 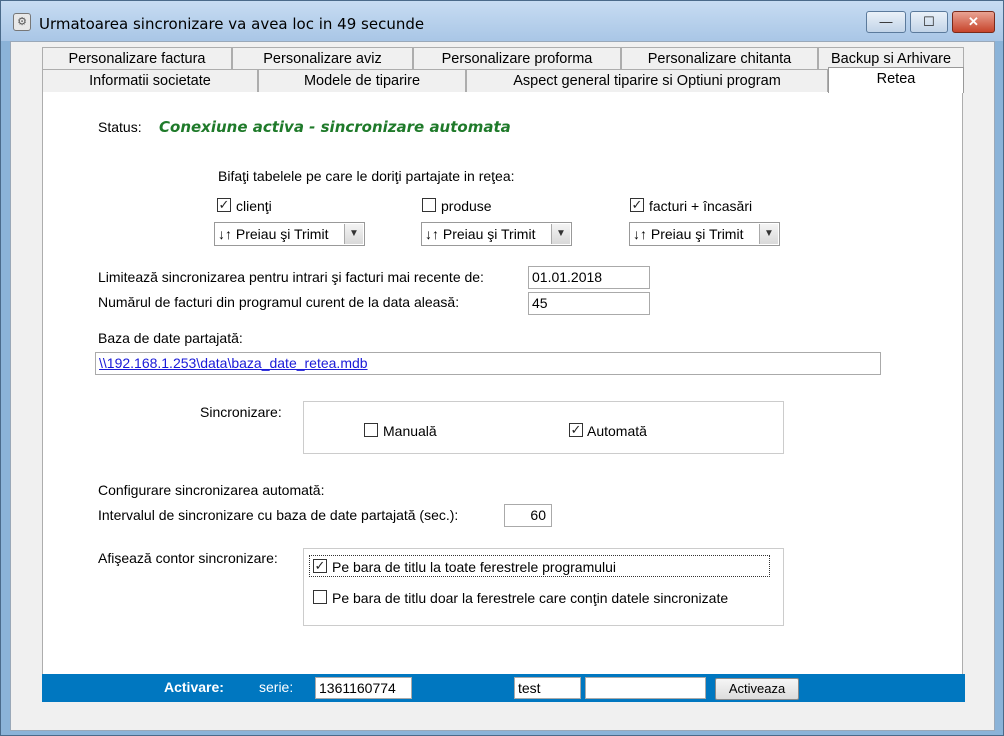 What do you see at coordinates (254, 206) in the screenshot?
I see `label-clienti: clienţi` at bounding box center [254, 206].